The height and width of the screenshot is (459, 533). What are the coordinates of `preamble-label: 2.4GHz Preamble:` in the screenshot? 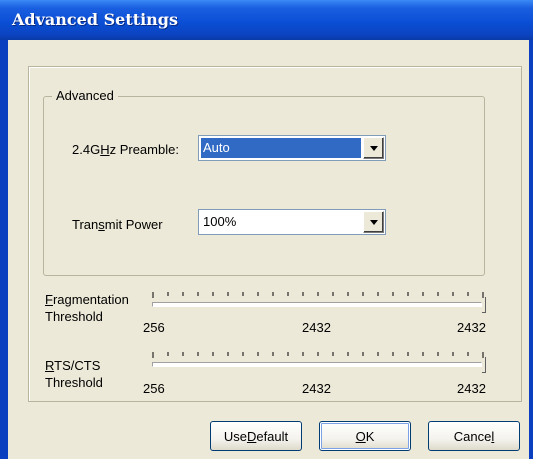 It's located at (125, 149).